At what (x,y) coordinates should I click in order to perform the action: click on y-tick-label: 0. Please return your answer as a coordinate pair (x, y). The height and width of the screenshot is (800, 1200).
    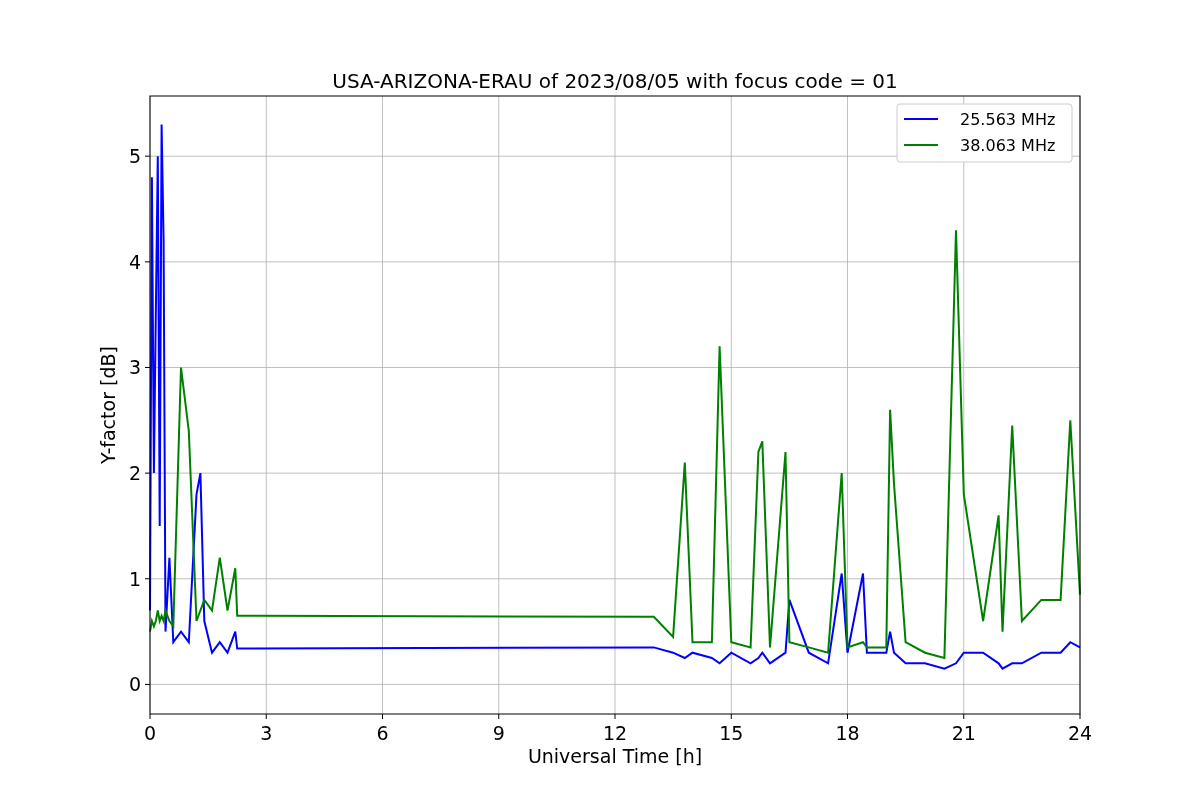
    Looking at the image, I should click on (134, 684).